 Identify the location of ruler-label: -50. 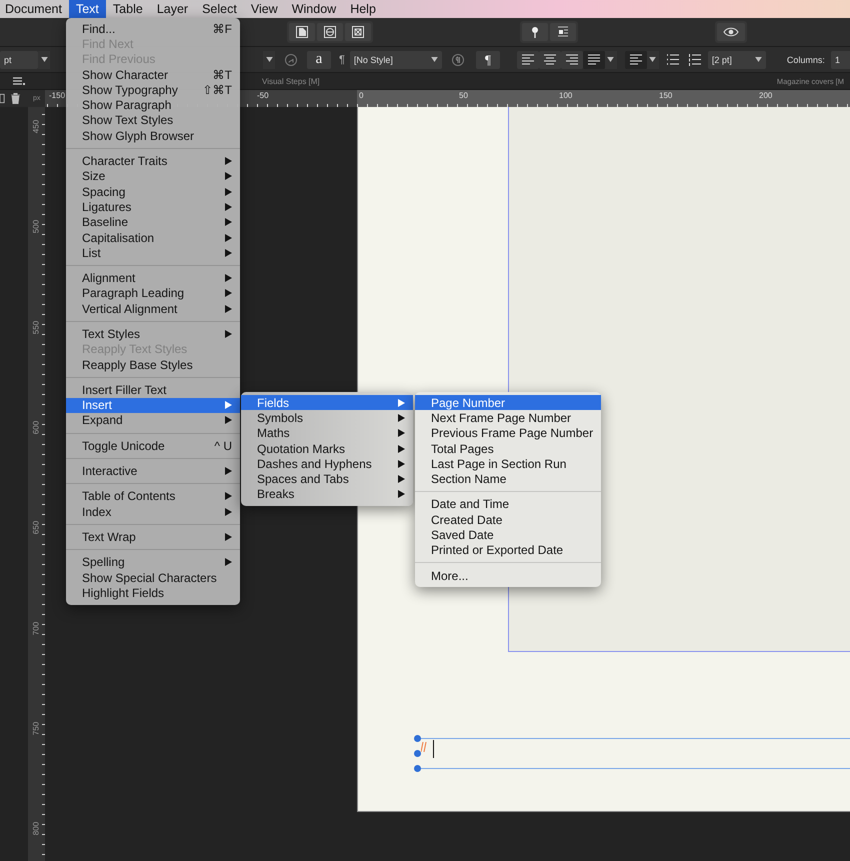
(263, 95).